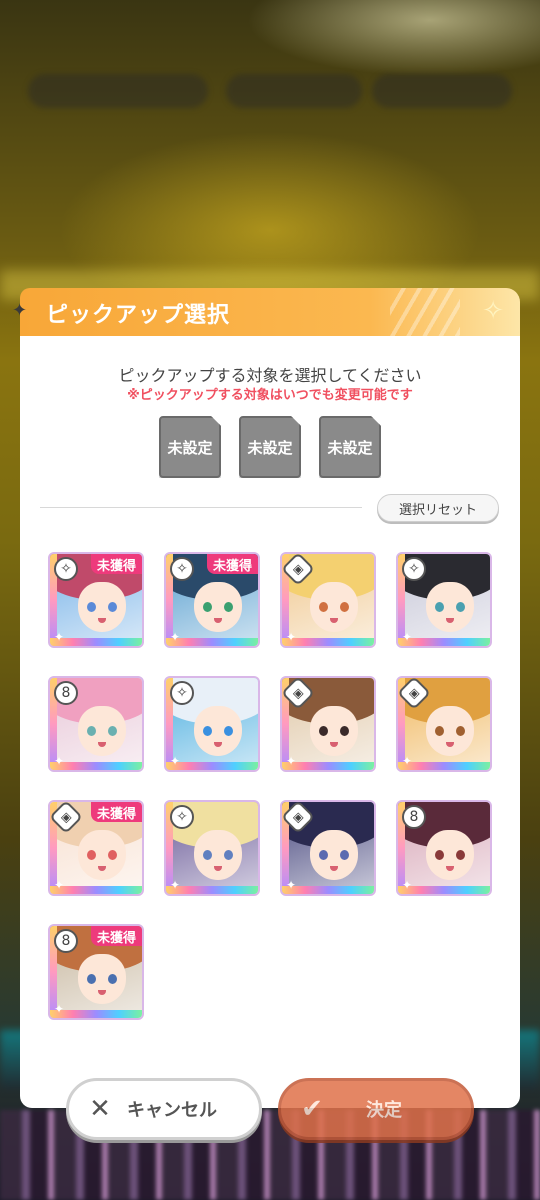  I want to click on dialog-title: ピックアップ選択, so click(138, 315).